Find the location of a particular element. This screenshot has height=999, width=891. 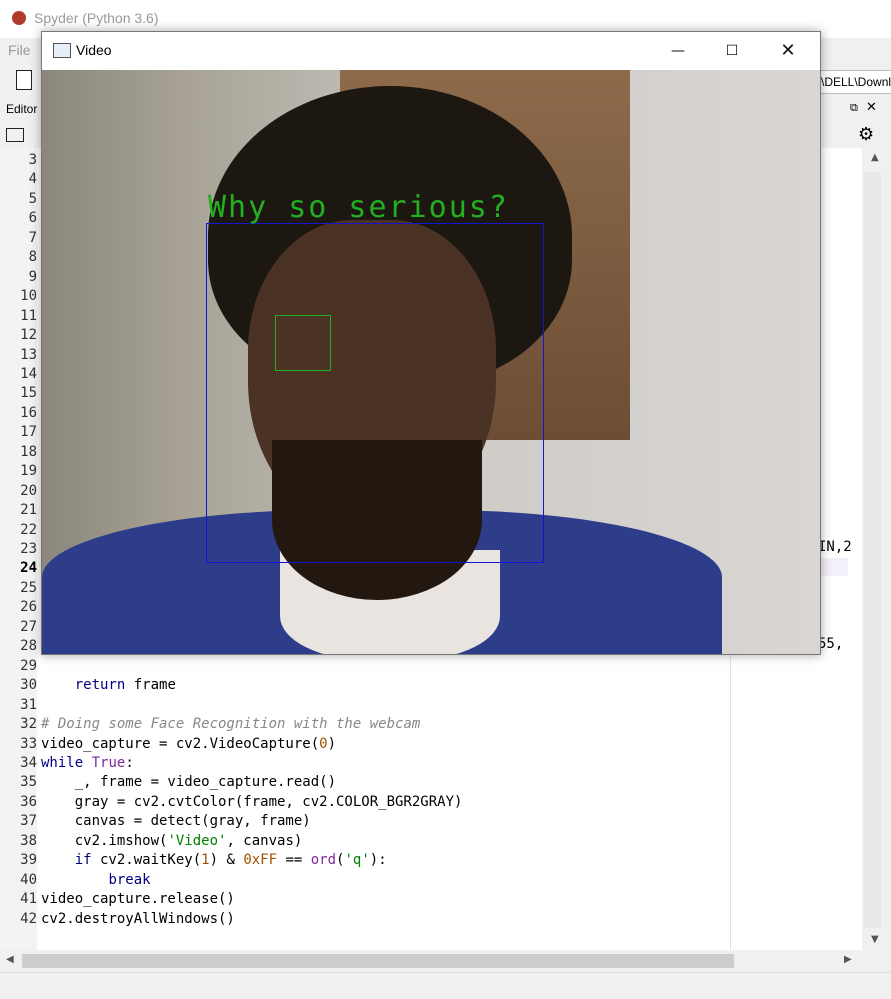

maximize-button: ☐ is located at coordinates (732, 51).